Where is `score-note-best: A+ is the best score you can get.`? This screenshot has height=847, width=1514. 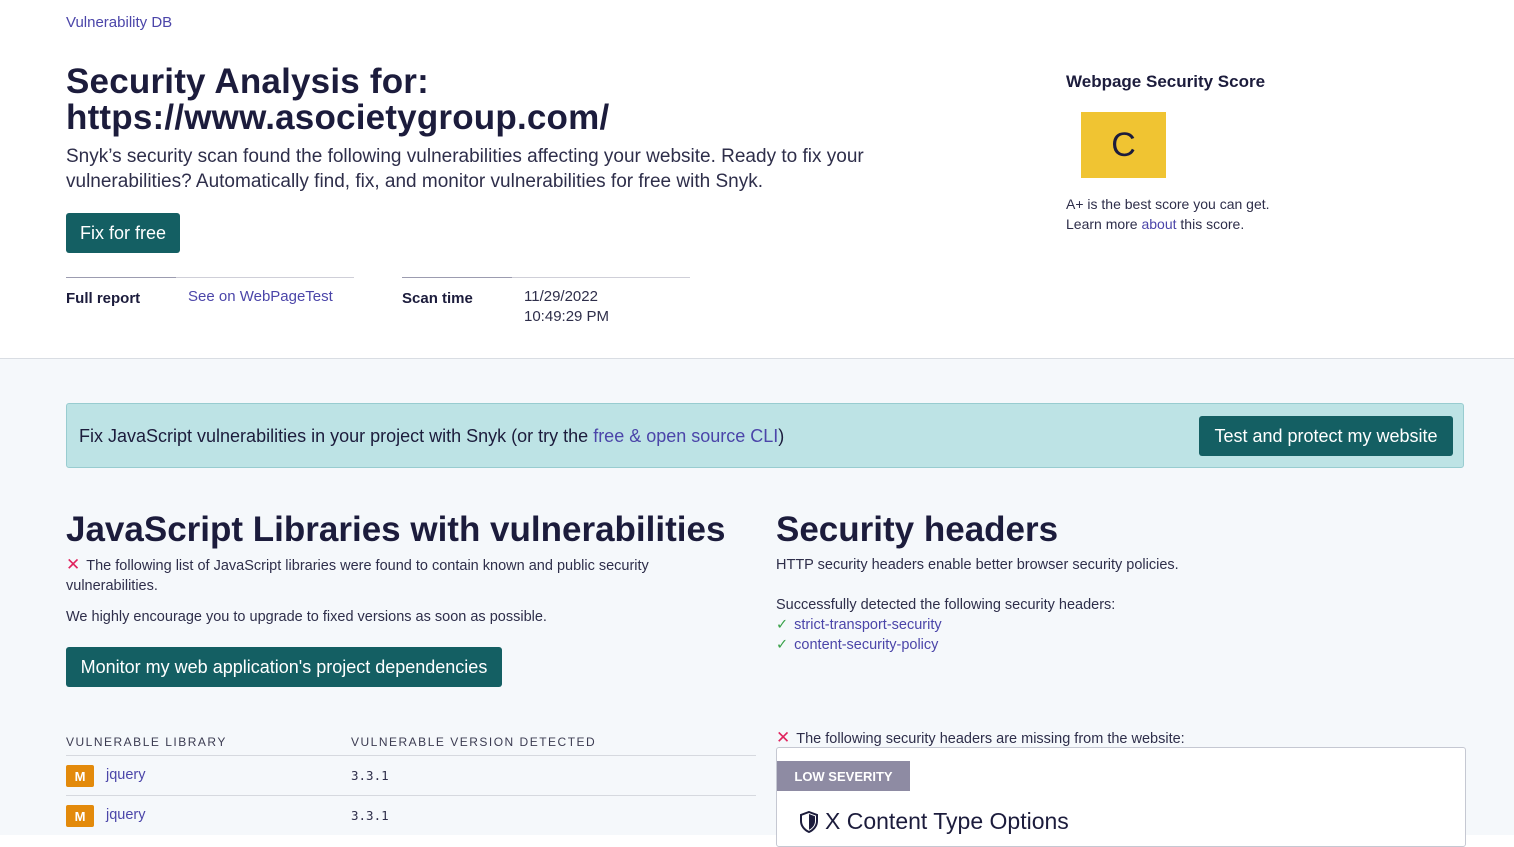 score-note-best: A+ is the best score you can get. is located at coordinates (1168, 204).